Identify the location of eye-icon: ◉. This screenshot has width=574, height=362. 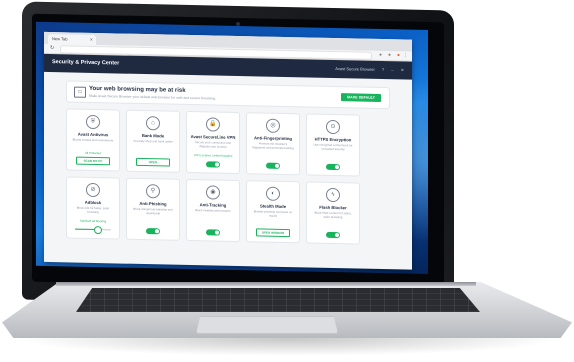
(213, 192).